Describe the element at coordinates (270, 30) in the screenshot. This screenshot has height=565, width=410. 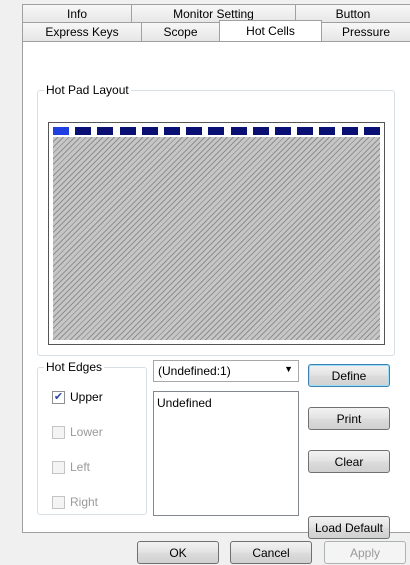
I see `tab-hot-cells: Hot Cells` at that location.